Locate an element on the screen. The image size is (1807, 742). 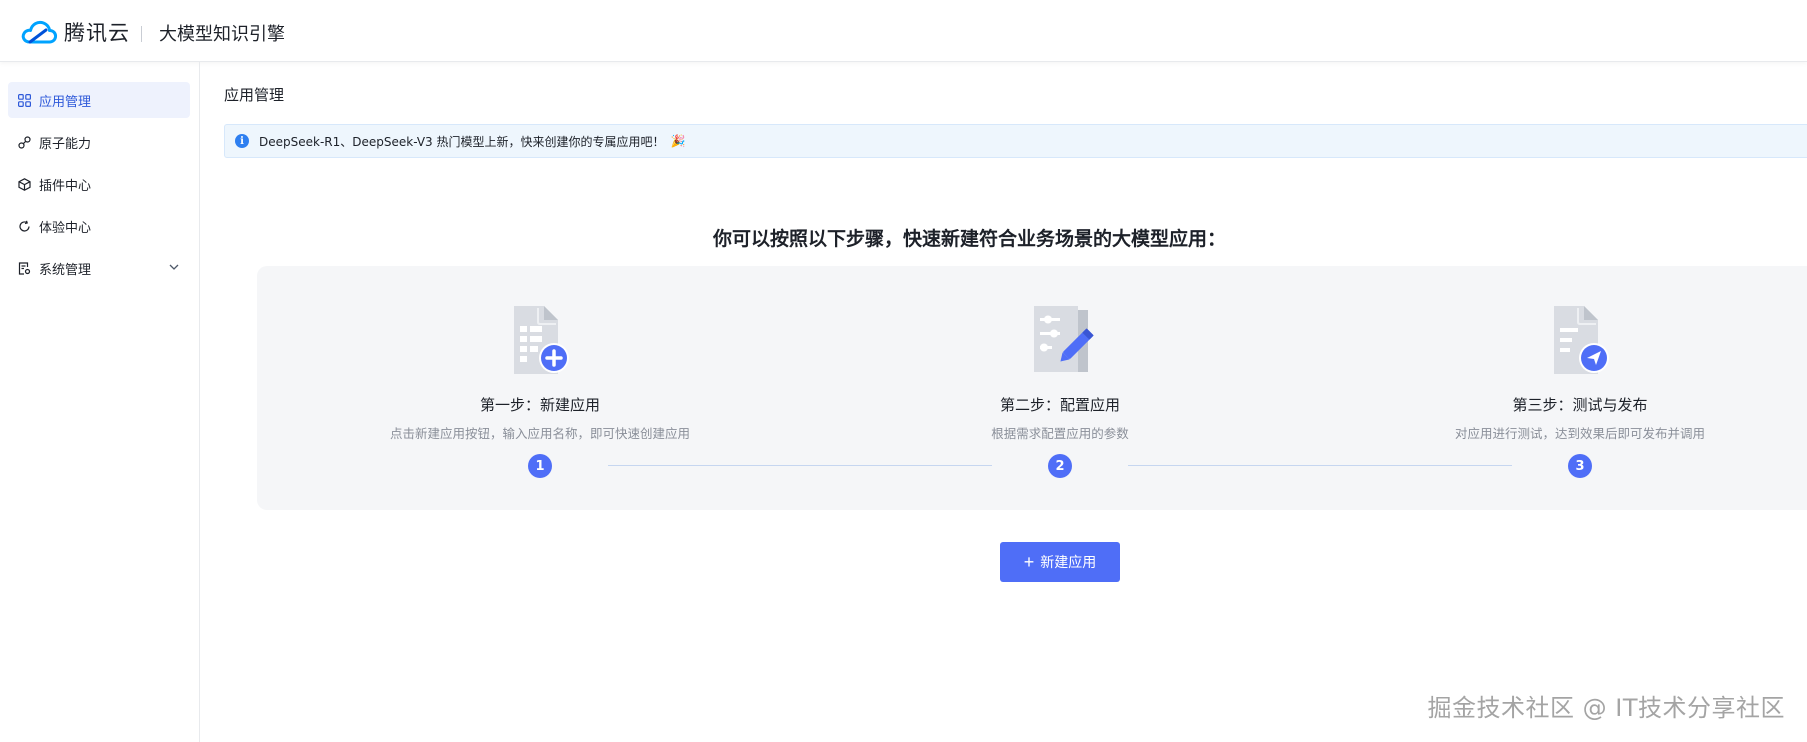
watermark: 掘金技术社区 @ IT技术分享社区 is located at coordinates (1606, 708).